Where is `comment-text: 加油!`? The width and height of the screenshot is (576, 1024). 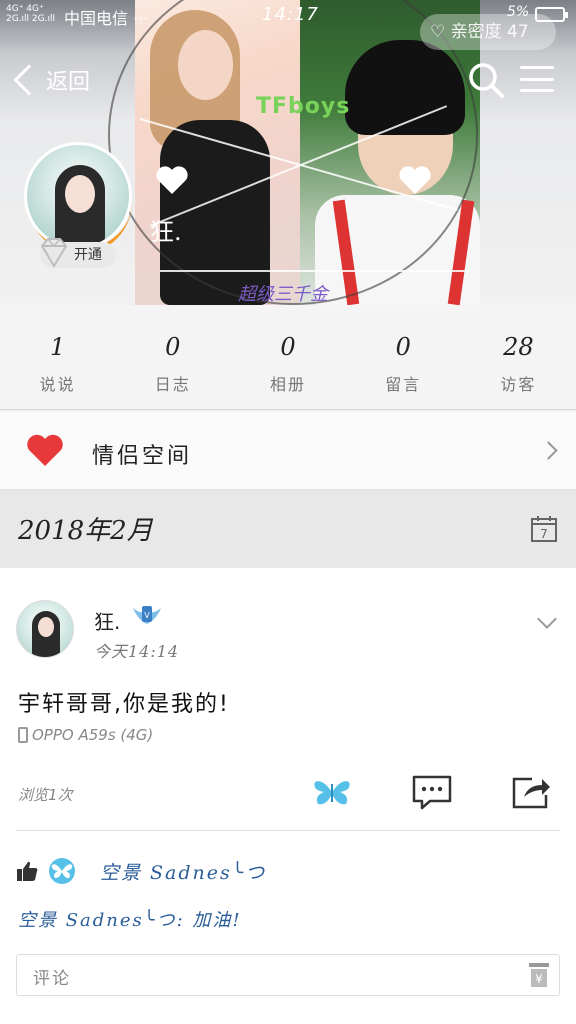
comment-text: 加油! is located at coordinates (213, 920).